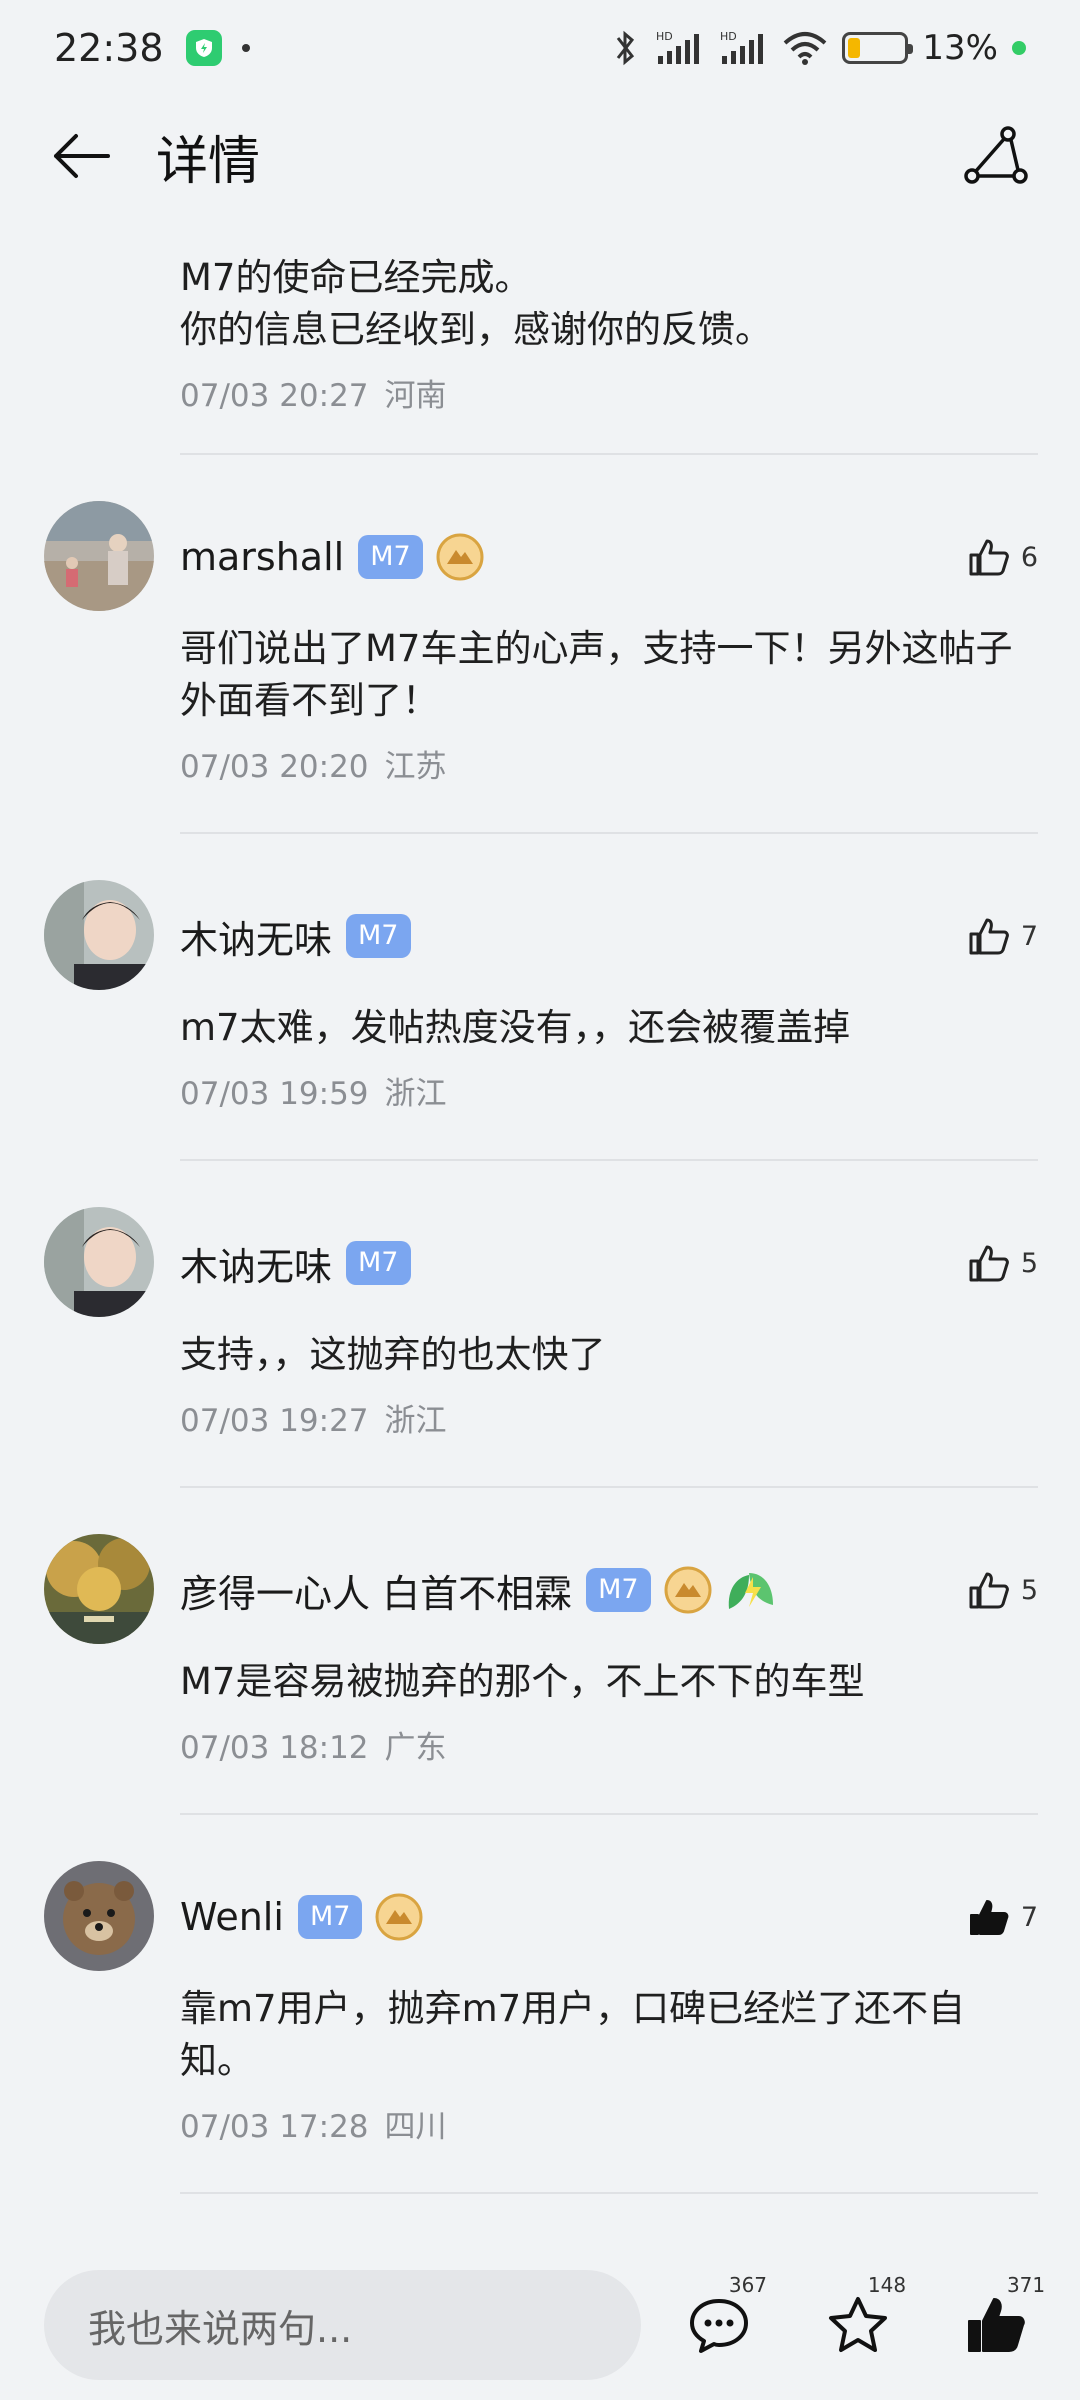 This screenshot has height=2400, width=1080. Describe the element at coordinates (274, 767) in the screenshot. I see `comment-time: 07/03 20:20` at that location.